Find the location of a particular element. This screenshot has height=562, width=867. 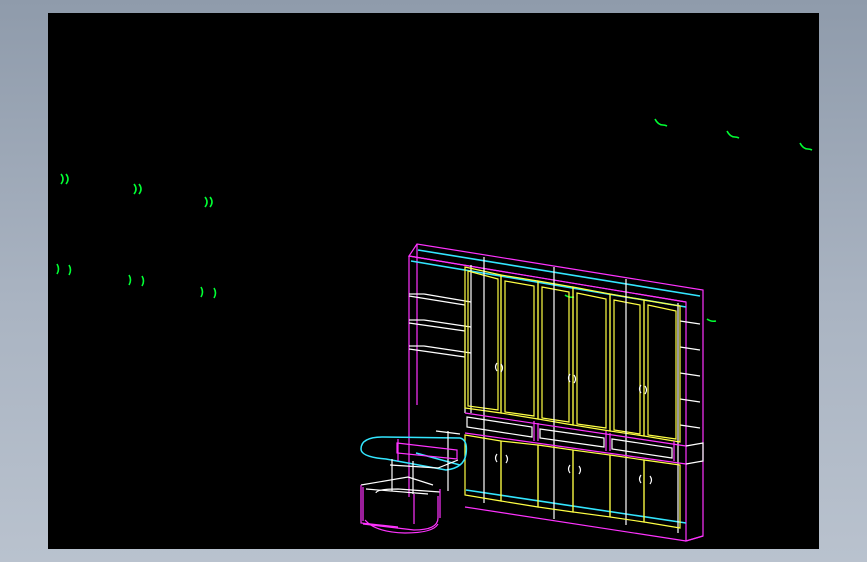

lower-doors is located at coordinates (572, 481).